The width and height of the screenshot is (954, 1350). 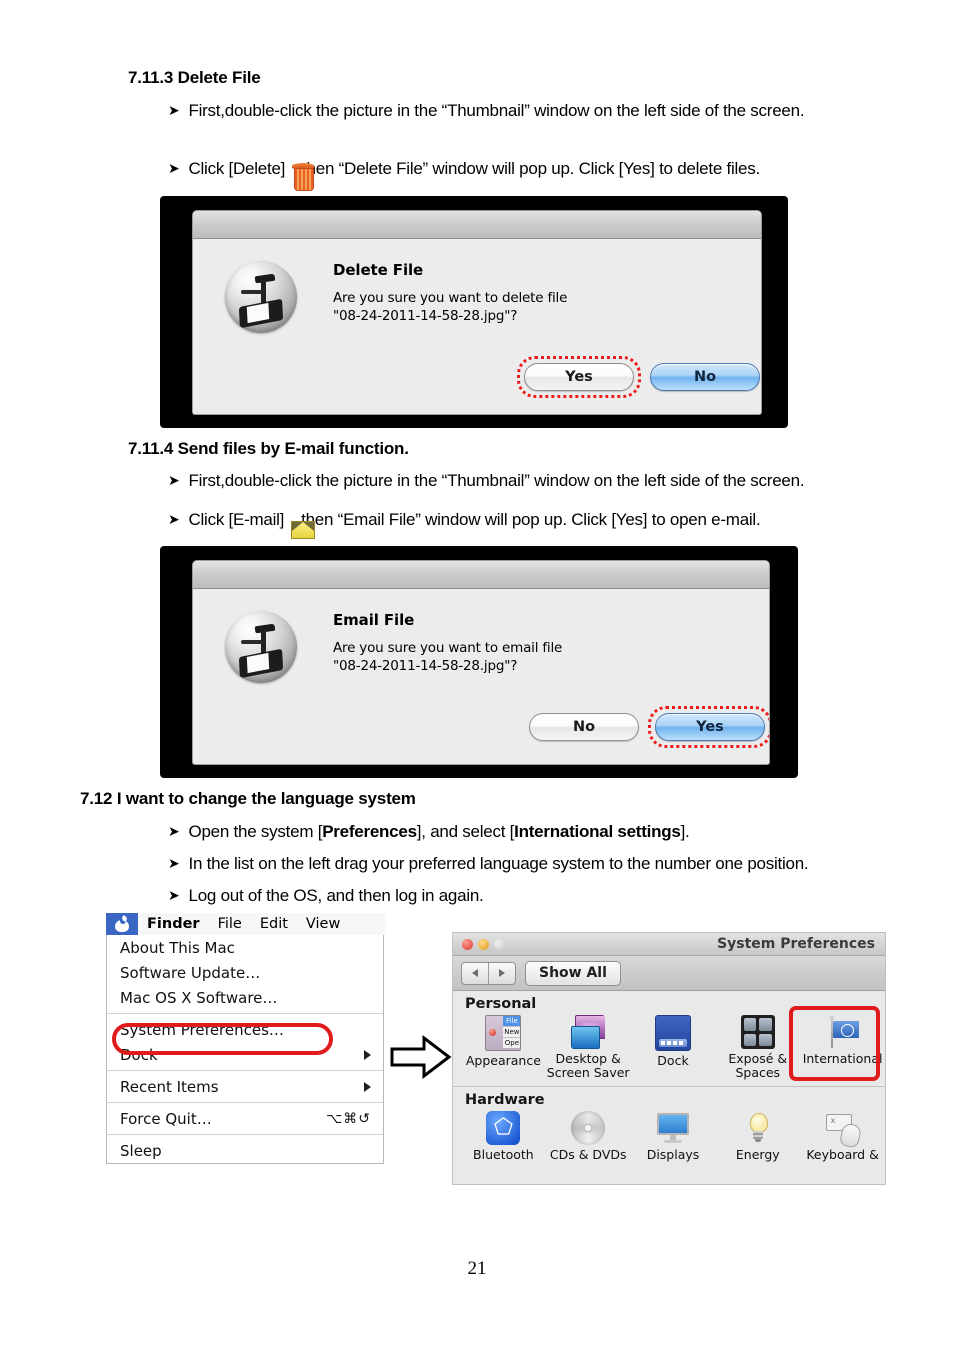 I want to click on international-flag-icon, so click(x=843, y=1032).